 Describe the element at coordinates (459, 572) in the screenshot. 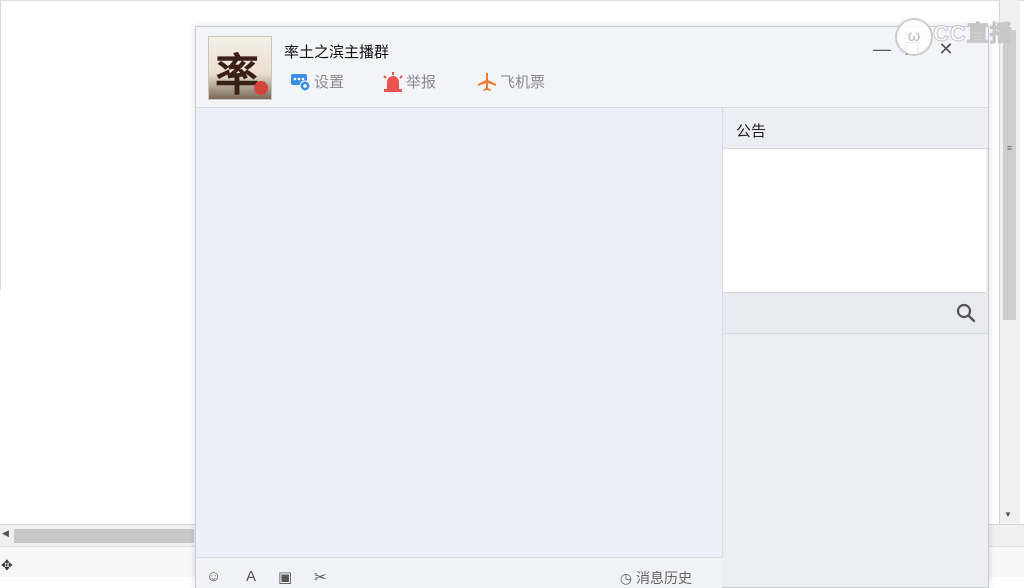

I see `input-toolbar: ☺ A ▣ ✂ ◷ 消息历史` at that location.